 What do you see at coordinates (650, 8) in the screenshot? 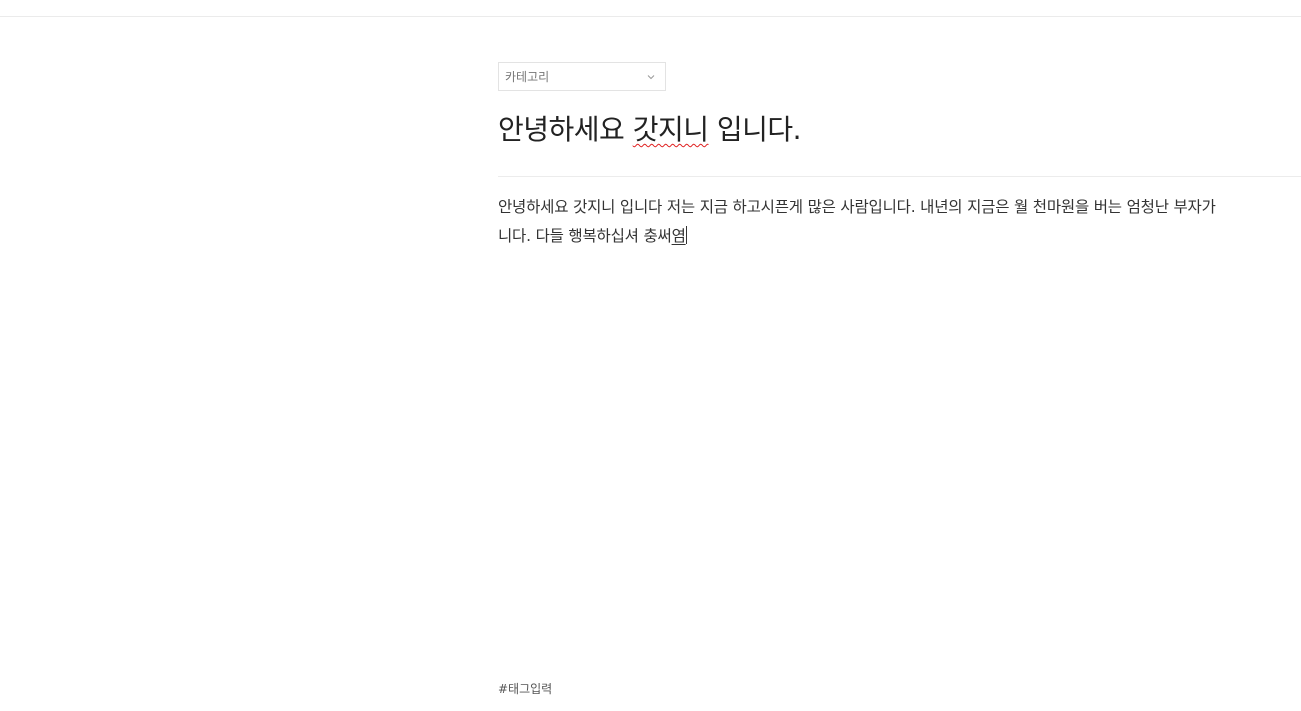
I see `top-bar` at bounding box center [650, 8].